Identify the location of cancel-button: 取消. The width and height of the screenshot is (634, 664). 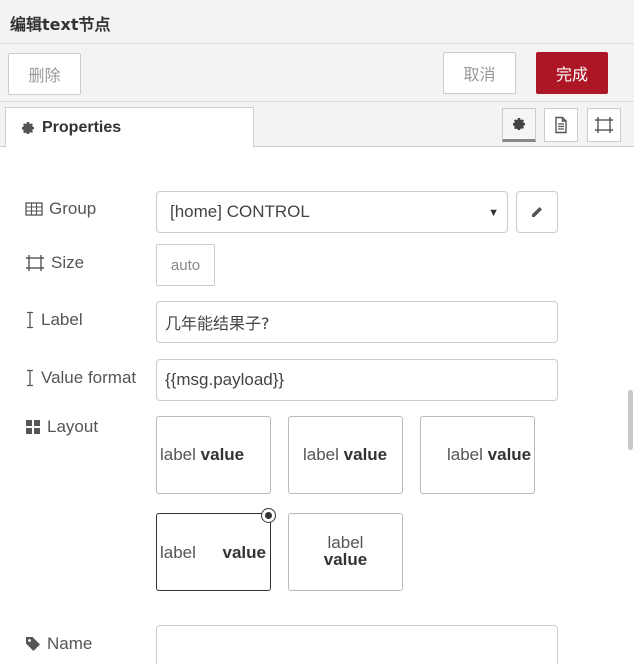
(479, 73).